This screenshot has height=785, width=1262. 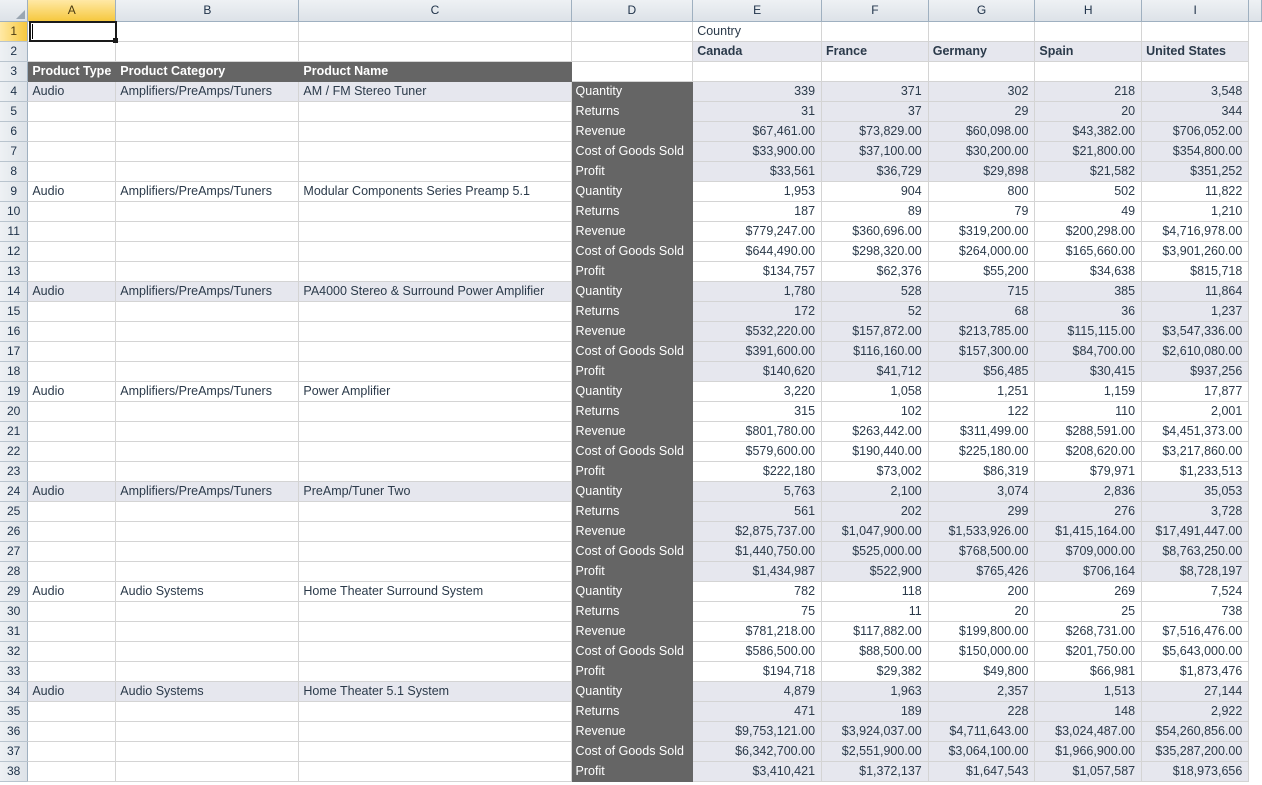 What do you see at coordinates (14, 431) in the screenshot?
I see `row-header-21: 21` at bounding box center [14, 431].